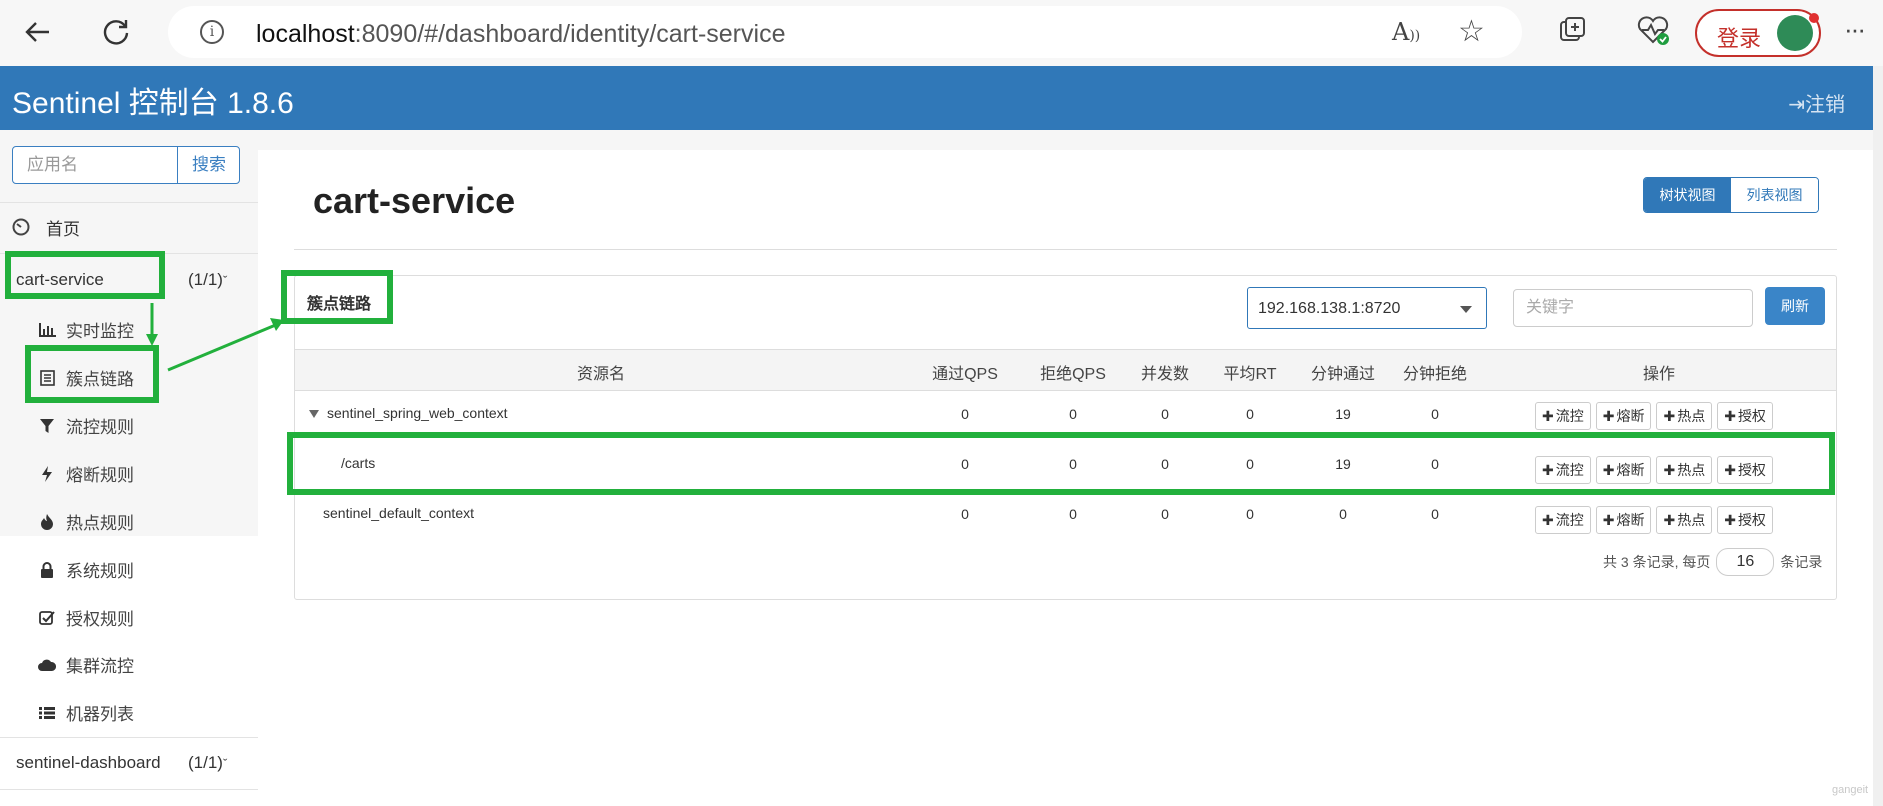 Image resolution: width=1883 pixels, height=806 pixels. What do you see at coordinates (1850, 790) in the screenshot?
I see `watermark: gangeit` at bounding box center [1850, 790].